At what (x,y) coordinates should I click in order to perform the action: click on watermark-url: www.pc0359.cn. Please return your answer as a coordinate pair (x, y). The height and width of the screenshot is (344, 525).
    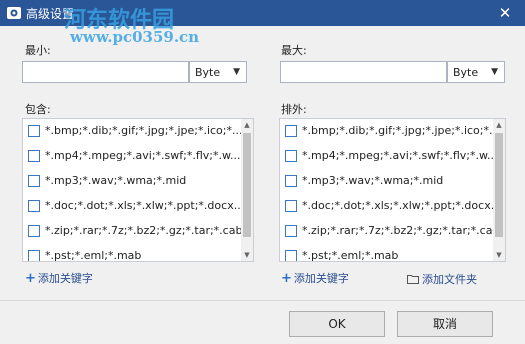
    Looking at the image, I should click on (135, 37).